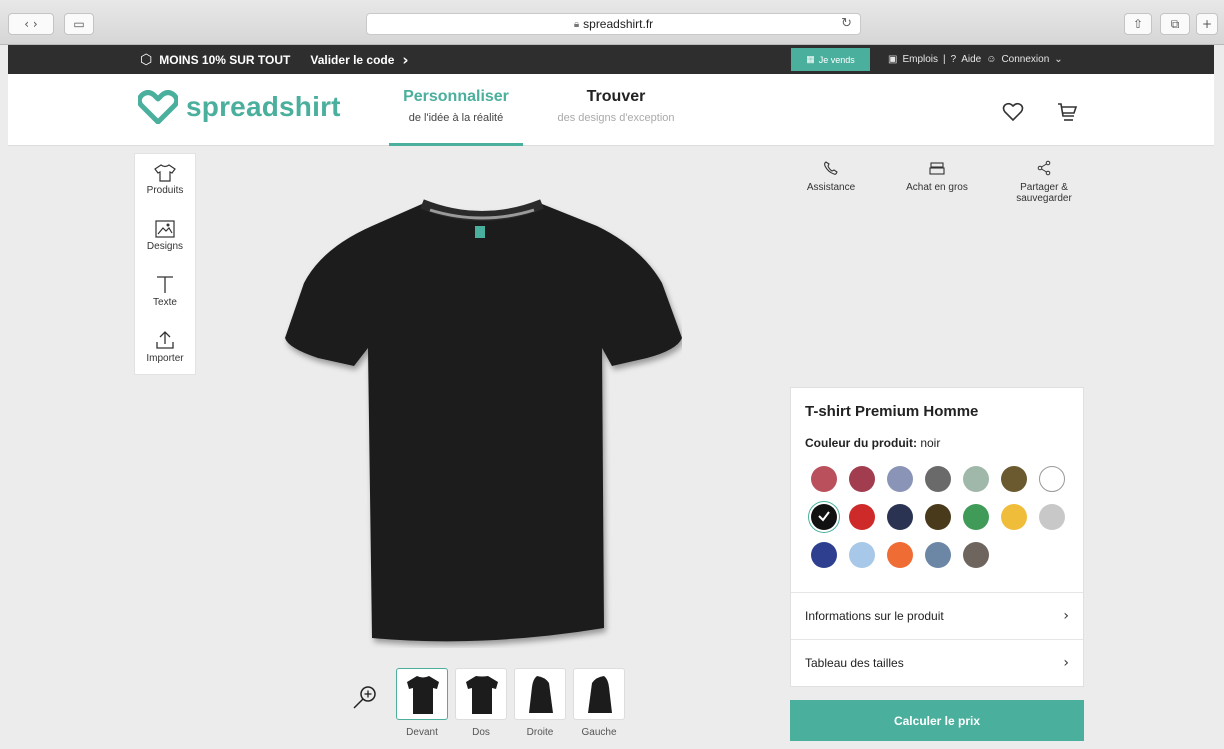 This screenshot has width=1224, height=749. I want to click on product-color-line: Couleur du produit: noir, so click(872, 443).